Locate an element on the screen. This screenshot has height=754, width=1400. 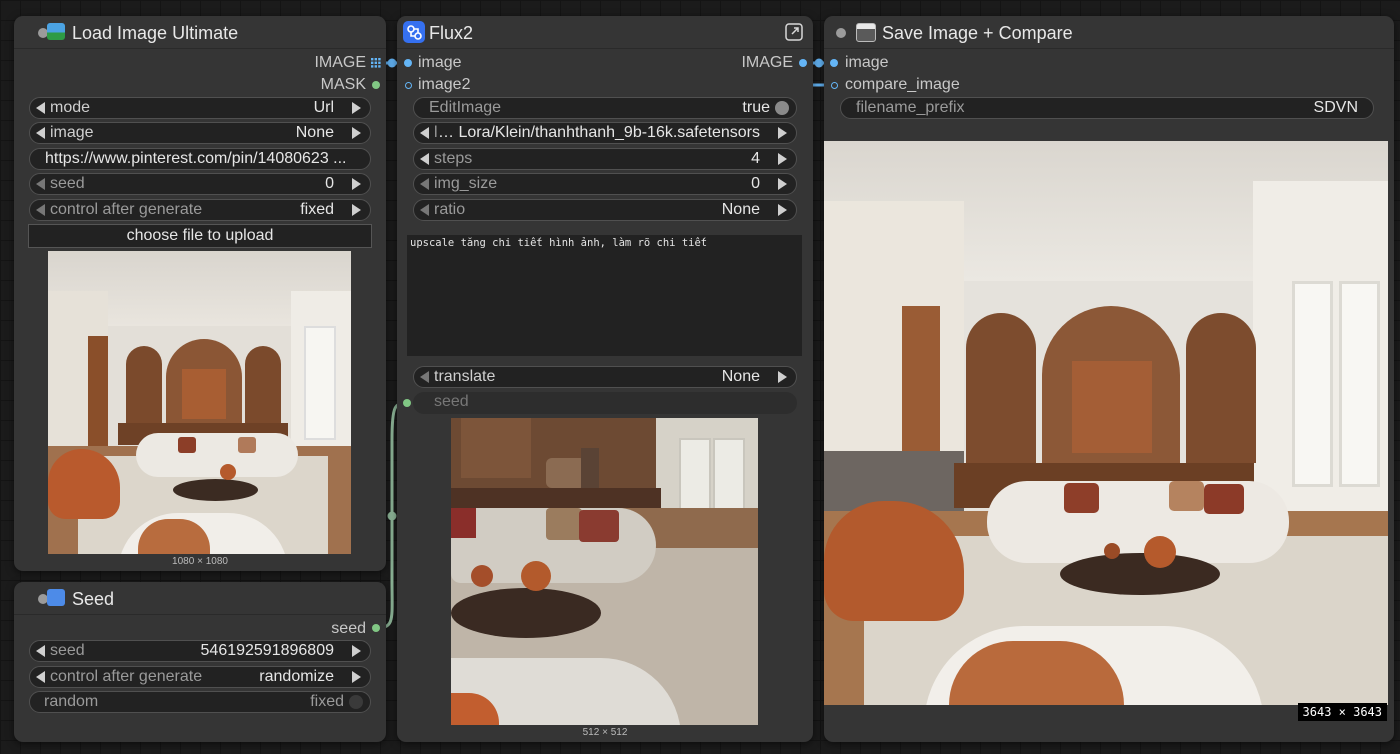
result-size-badge: 3643 × 3643 is located at coordinates (1342, 712).